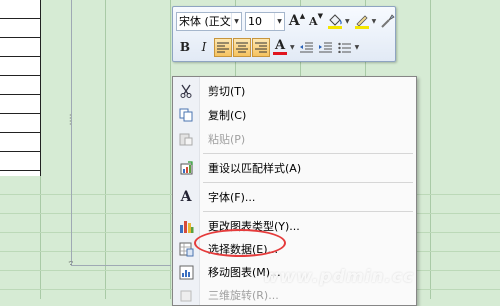  I want to click on menu-item-label: 复制(C), so click(227, 115).